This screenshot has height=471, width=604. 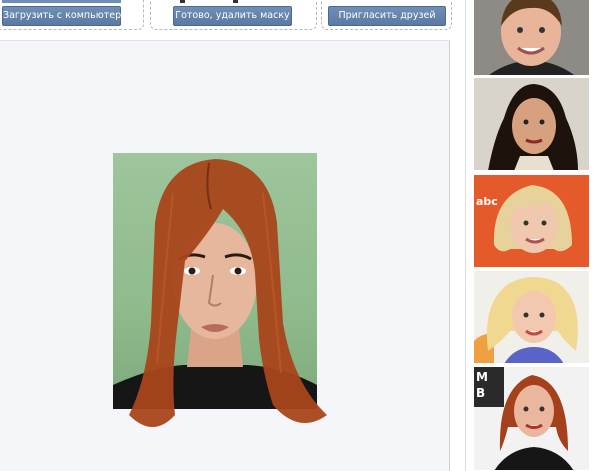 I want to click on celebrity-photo-3: abc, so click(x=531, y=221).